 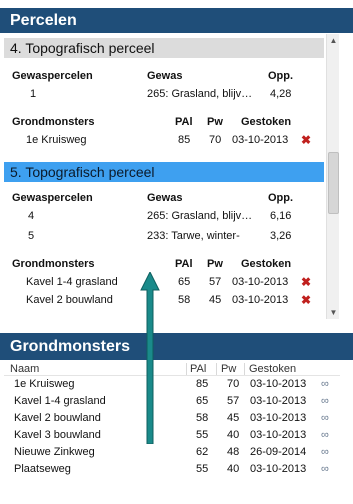 What do you see at coordinates (172, 470) in the screenshot?
I see `table-row: Plaatseweg 55 40 03-10-2013 ∞` at bounding box center [172, 470].